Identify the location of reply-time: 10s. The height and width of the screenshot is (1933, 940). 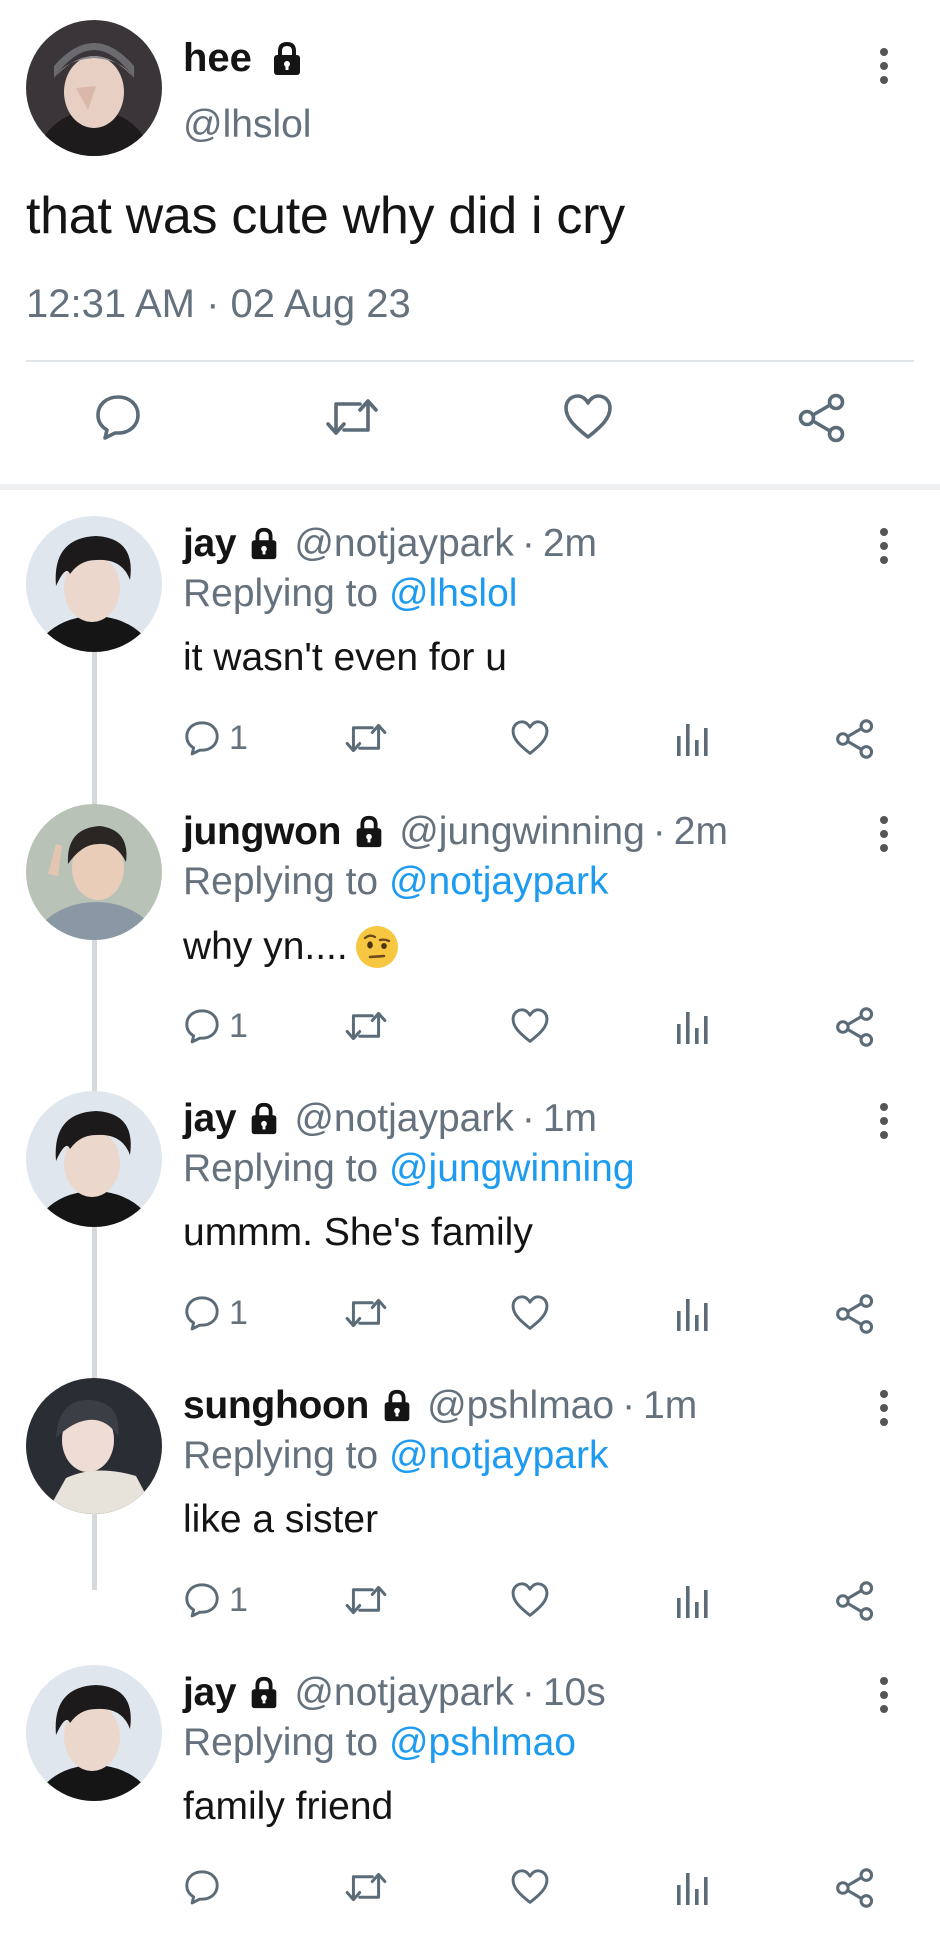
(574, 1692).